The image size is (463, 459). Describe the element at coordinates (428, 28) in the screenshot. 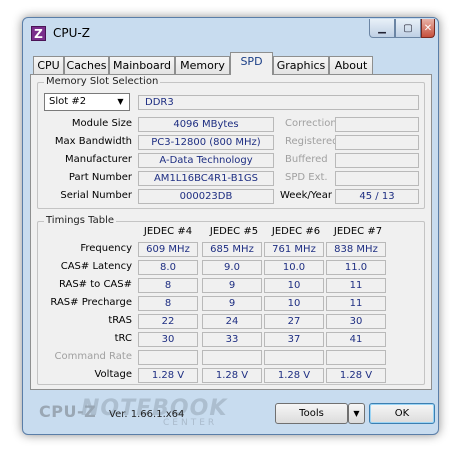

I see `close-button: ✕` at that location.